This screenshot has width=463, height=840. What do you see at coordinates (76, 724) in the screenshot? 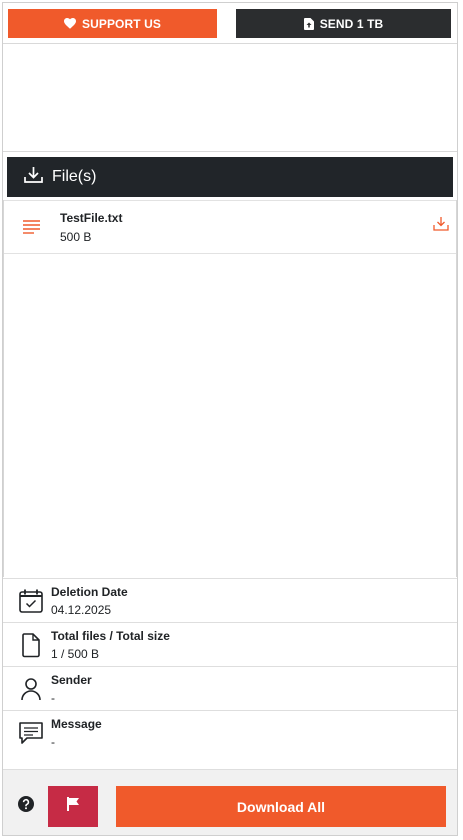
I see `message-title: Message` at bounding box center [76, 724].